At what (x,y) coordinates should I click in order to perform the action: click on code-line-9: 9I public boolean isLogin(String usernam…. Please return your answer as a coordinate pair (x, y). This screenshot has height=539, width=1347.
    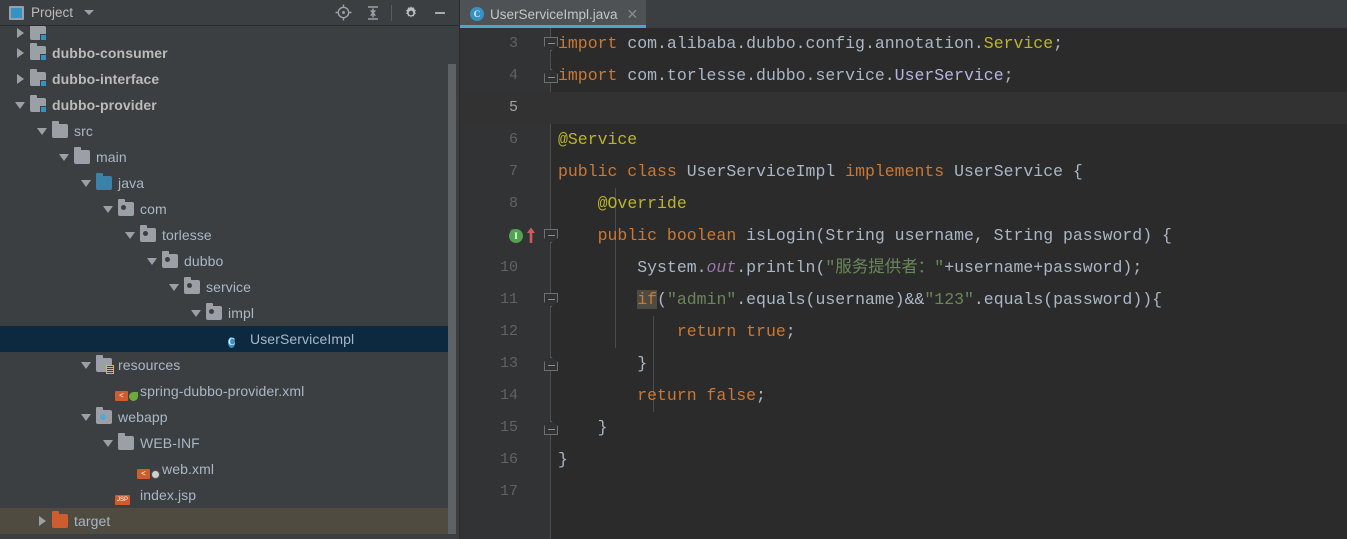
    Looking at the image, I should click on (903, 236).